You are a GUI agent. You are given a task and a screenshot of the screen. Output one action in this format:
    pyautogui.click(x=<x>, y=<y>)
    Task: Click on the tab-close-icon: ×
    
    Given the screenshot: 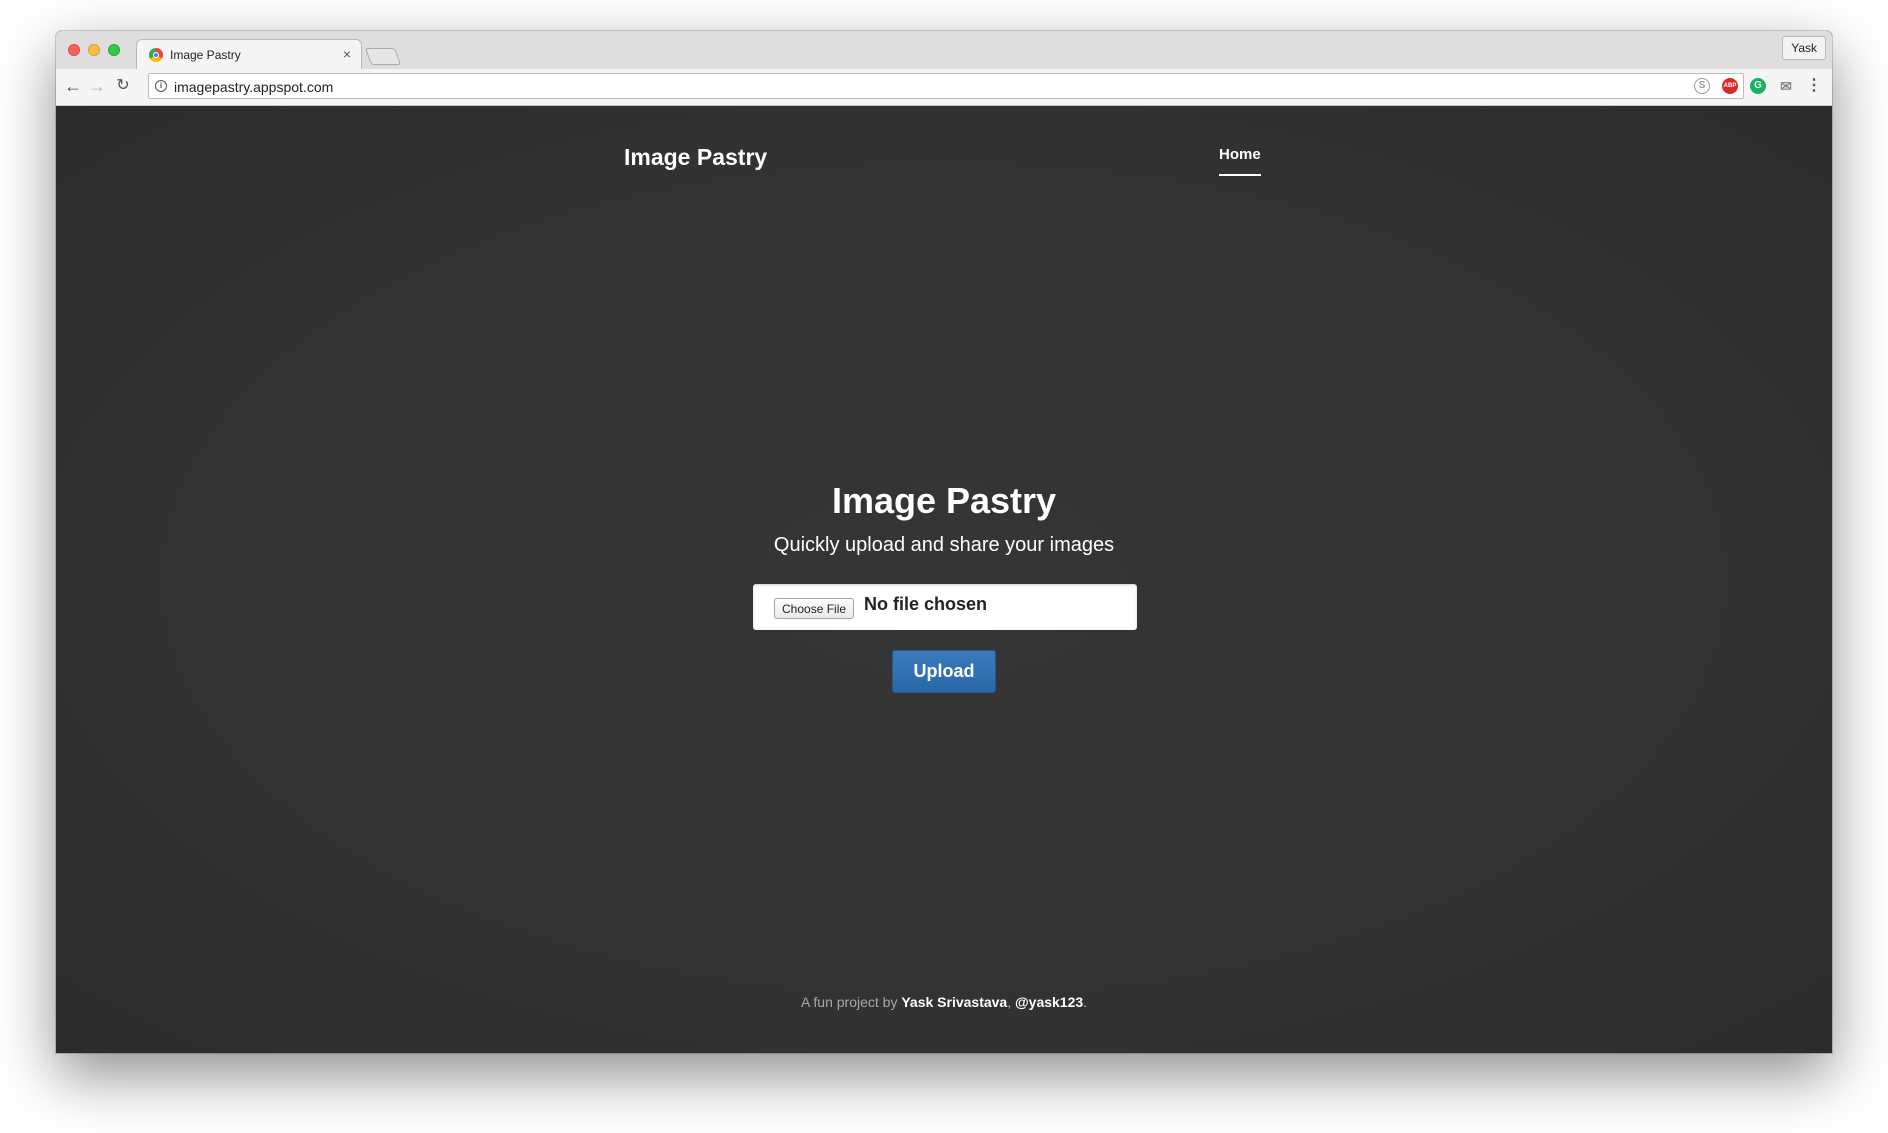 What is the action you would take?
    pyautogui.click(x=347, y=54)
    